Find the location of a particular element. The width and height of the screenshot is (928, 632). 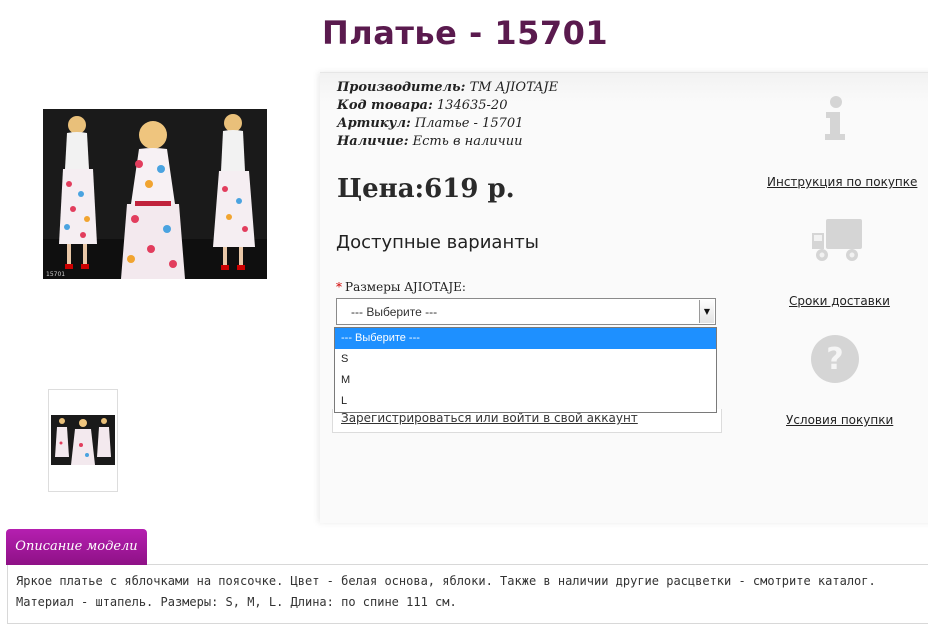

size-option-l: L is located at coordinates (525, 401).